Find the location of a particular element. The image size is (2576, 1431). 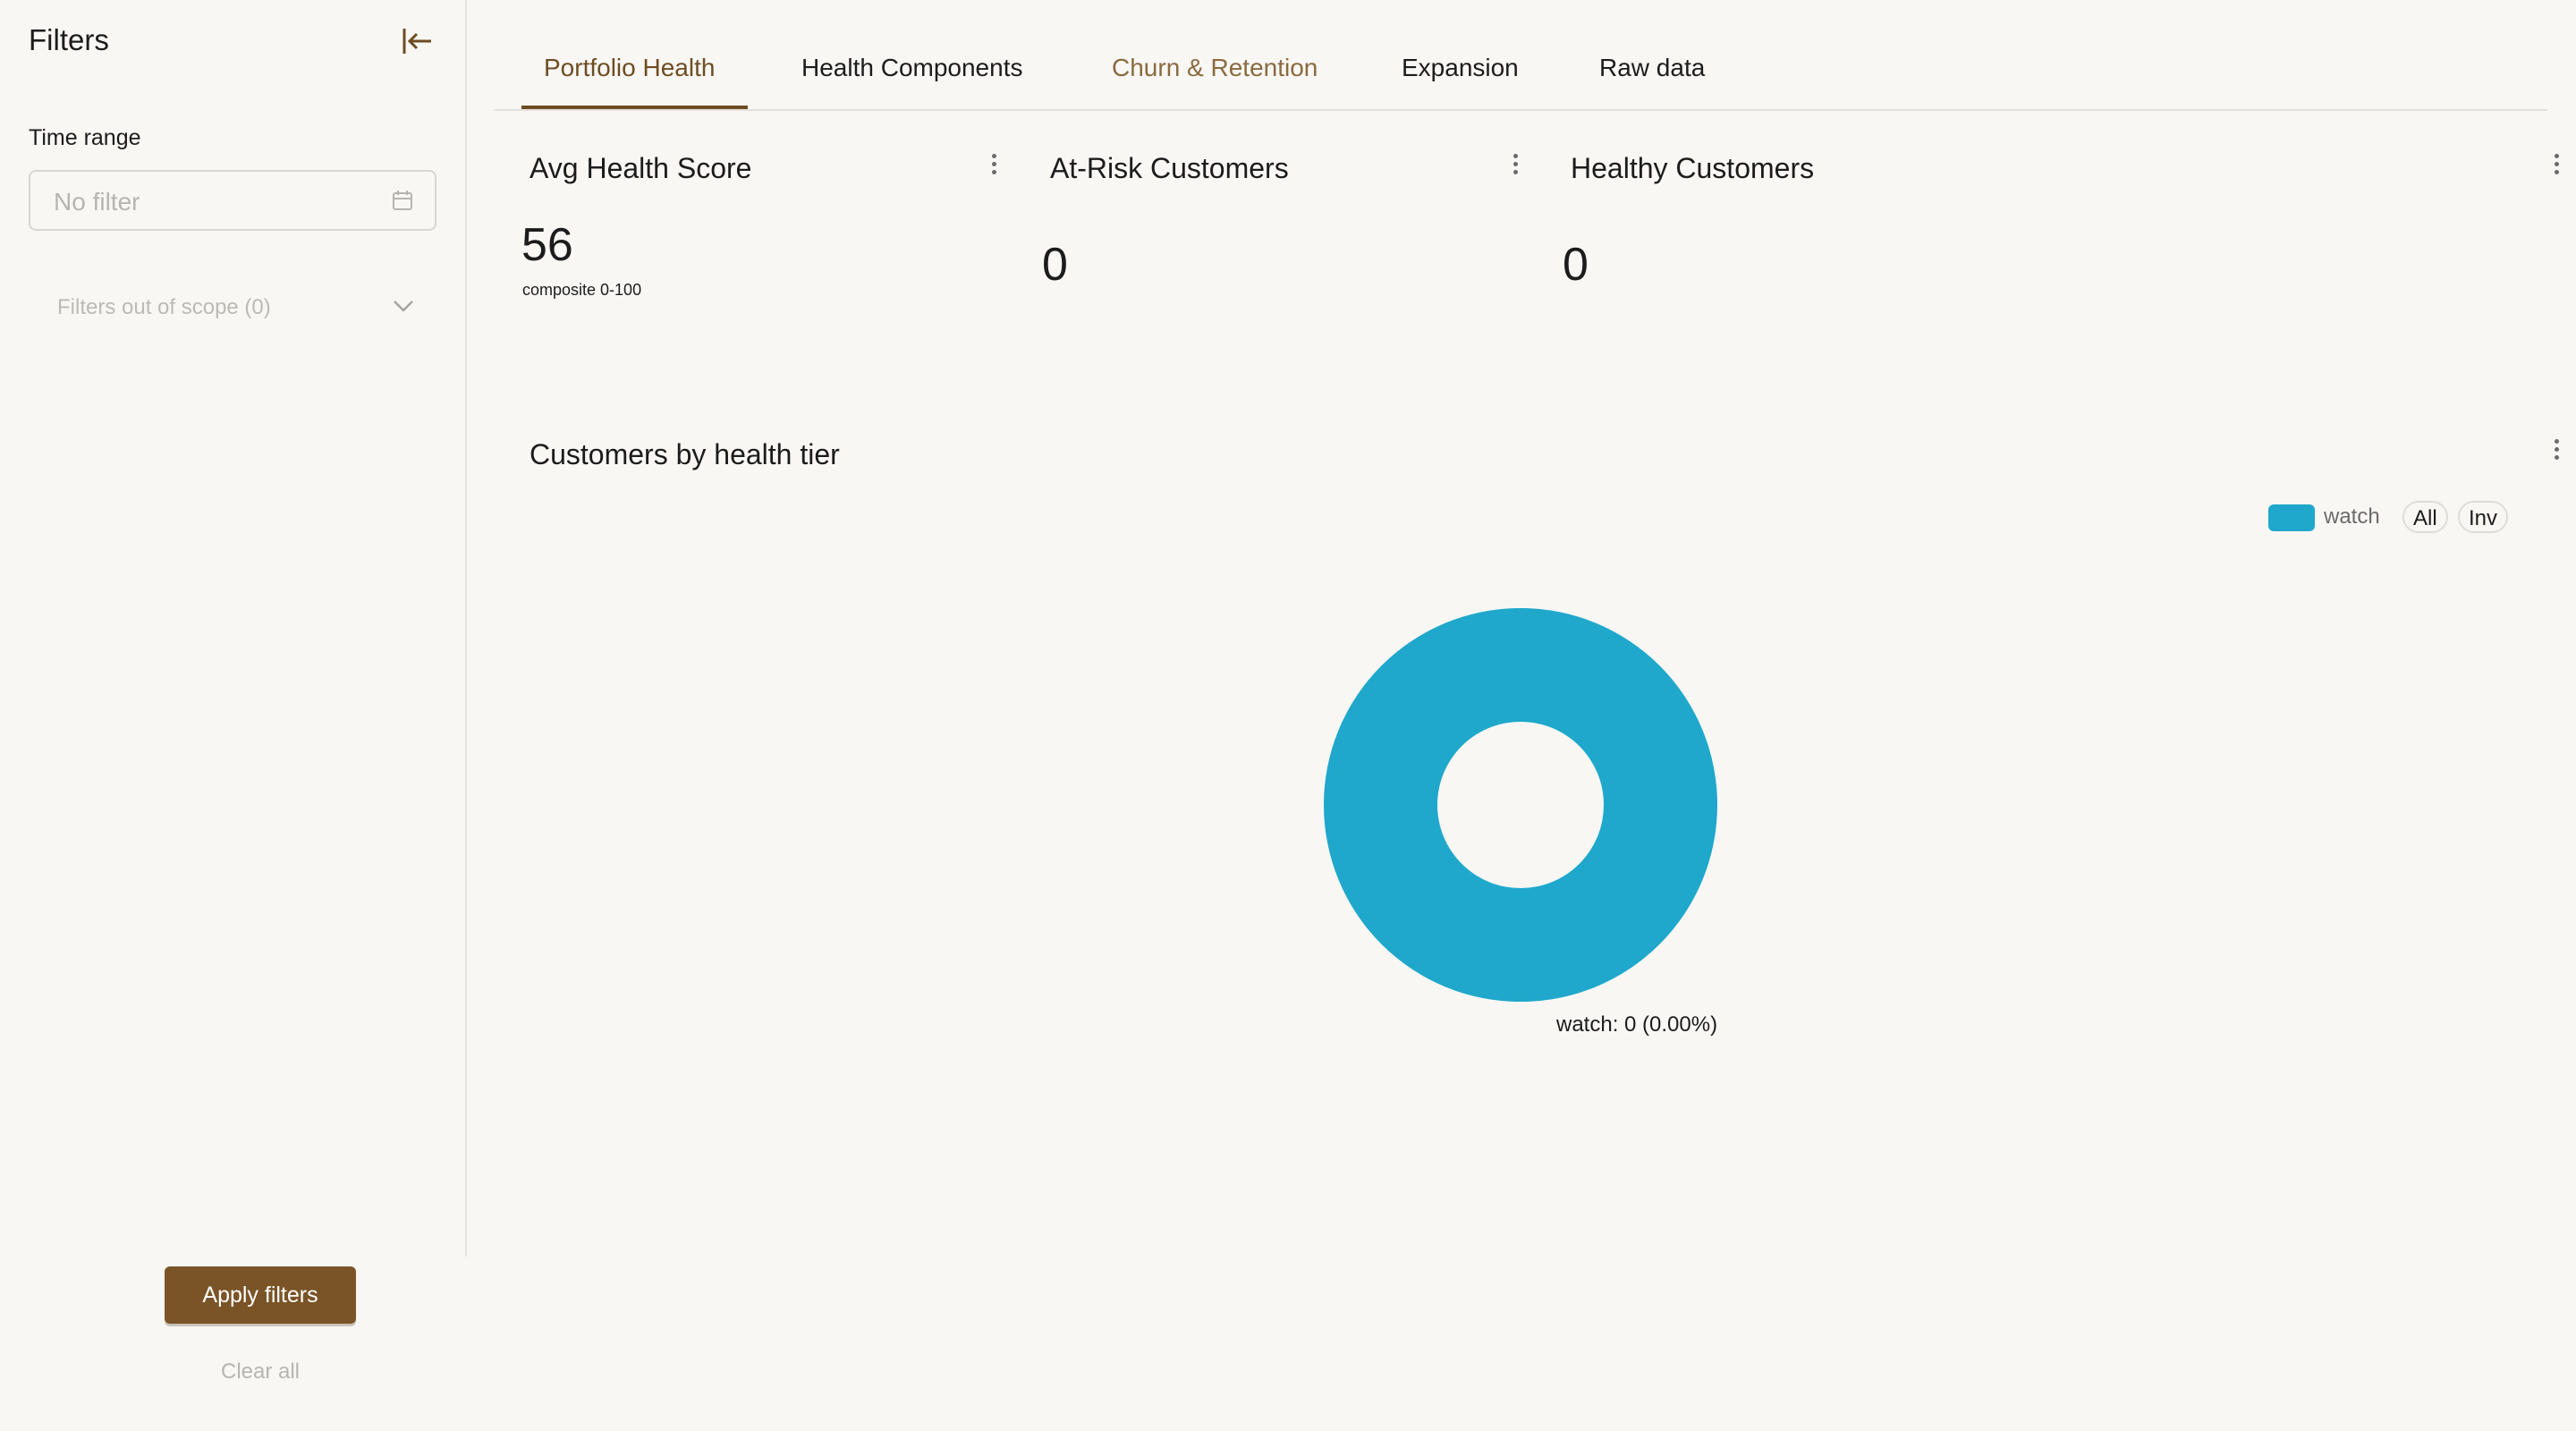

avg-health-score-value: 56 is located at coordinates (547, 245).